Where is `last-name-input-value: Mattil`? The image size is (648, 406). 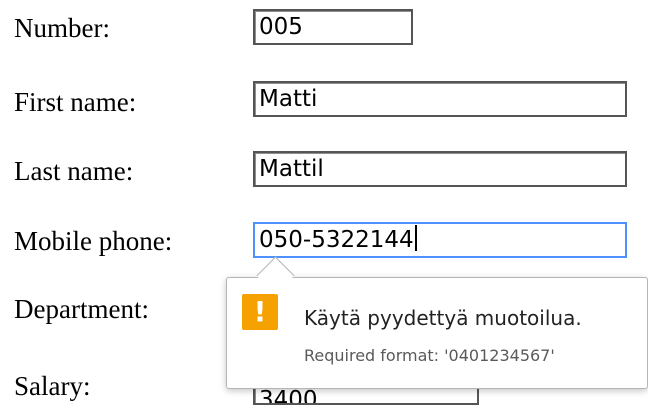 last-name-input-value: Mattil is located at coordinates (291, 169).